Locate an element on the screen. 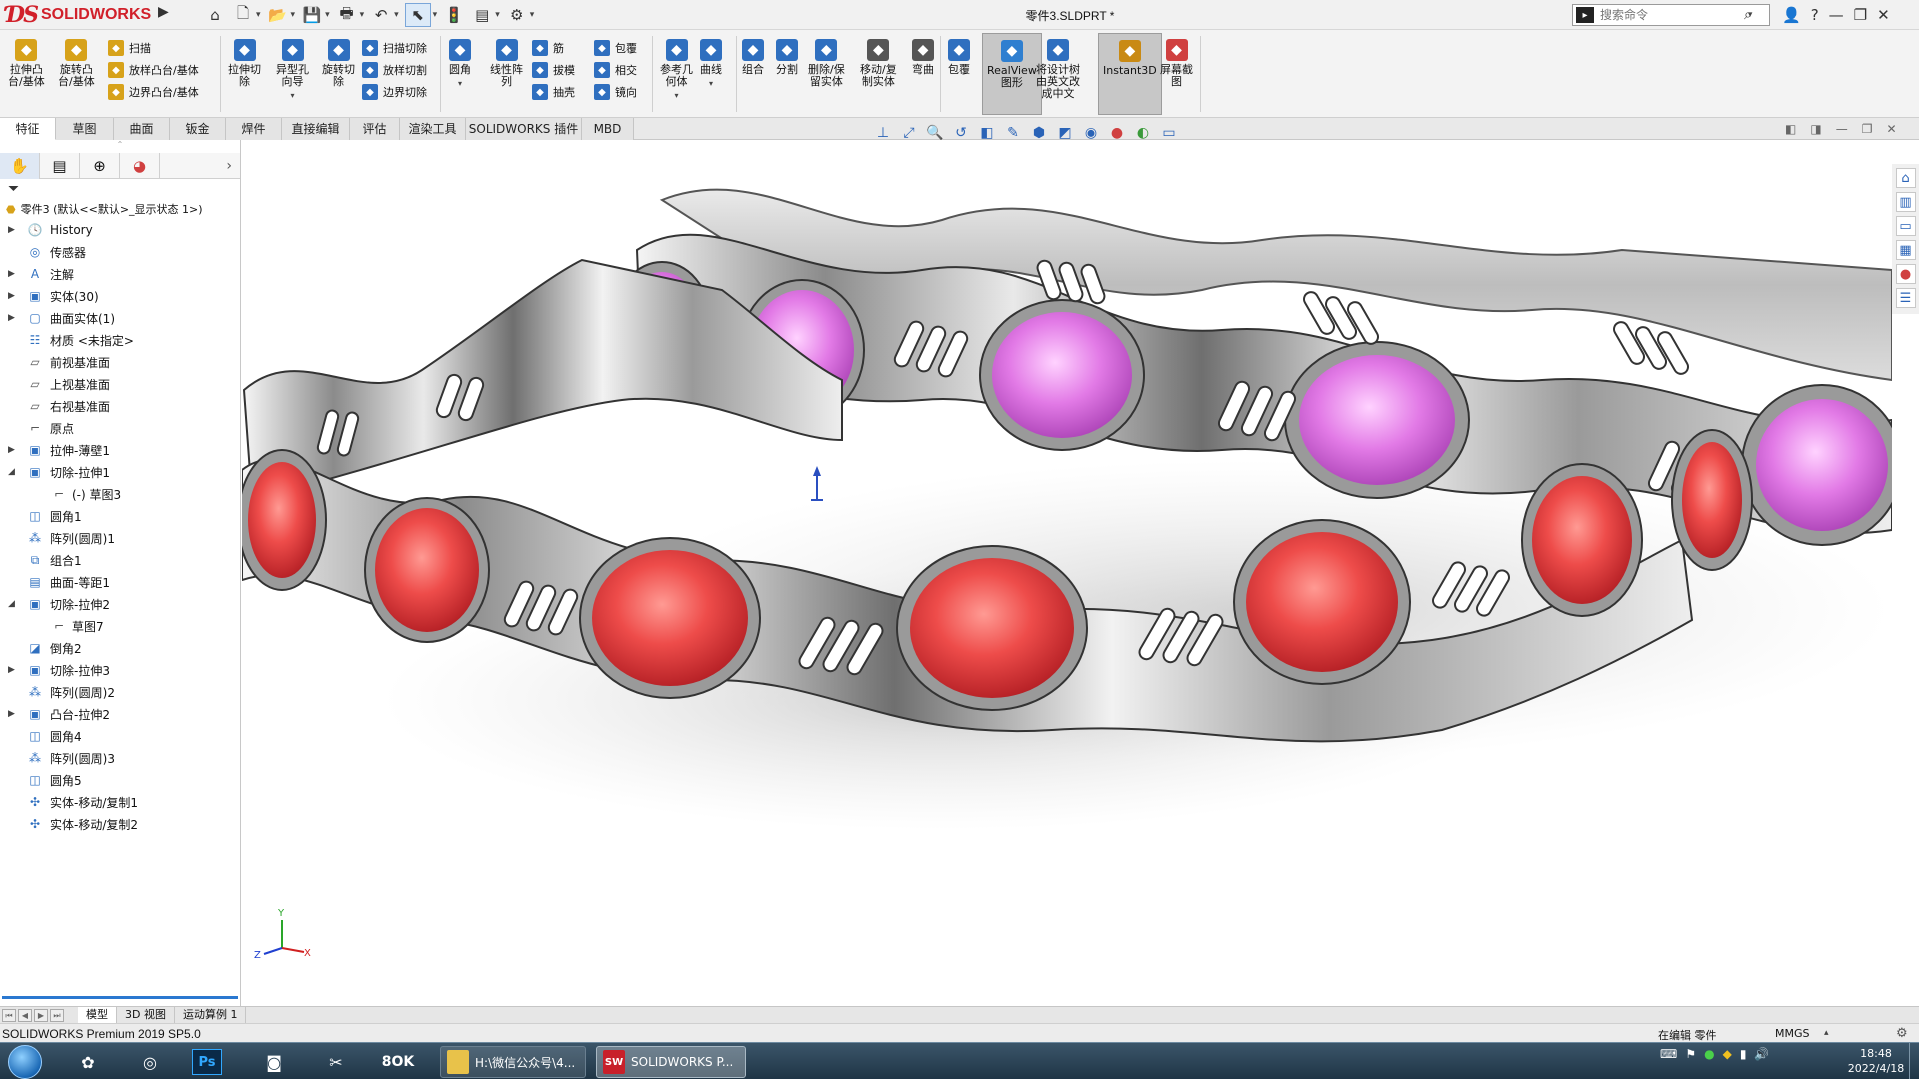 This screenshot has width=1919, height=1079. new-dropdown-icon: ▾ is located at coordinates (258, 15).